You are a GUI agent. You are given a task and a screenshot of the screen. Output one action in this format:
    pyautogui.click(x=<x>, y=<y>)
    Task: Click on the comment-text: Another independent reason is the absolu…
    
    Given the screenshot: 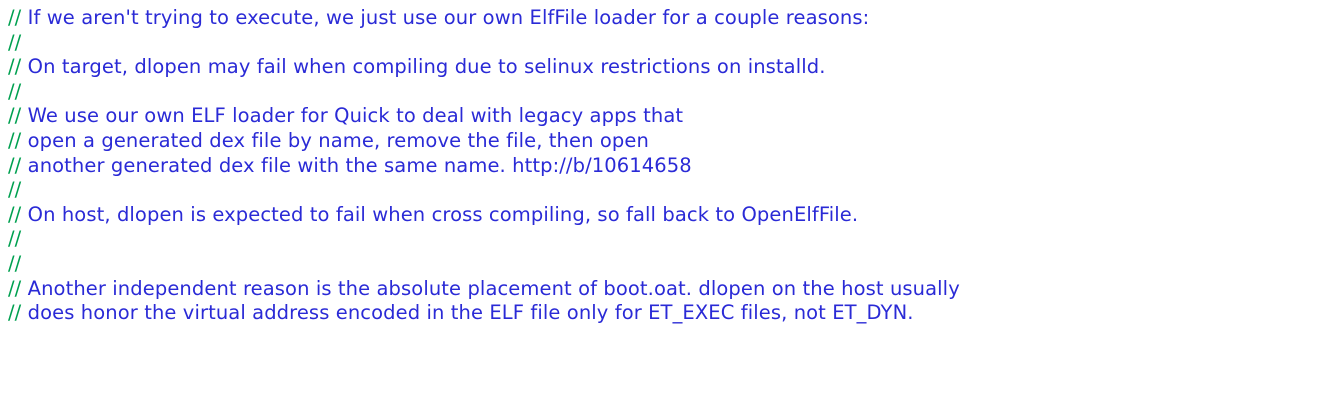 What is the action you would take?
    pyautogui.click(x=490, y=288)
    